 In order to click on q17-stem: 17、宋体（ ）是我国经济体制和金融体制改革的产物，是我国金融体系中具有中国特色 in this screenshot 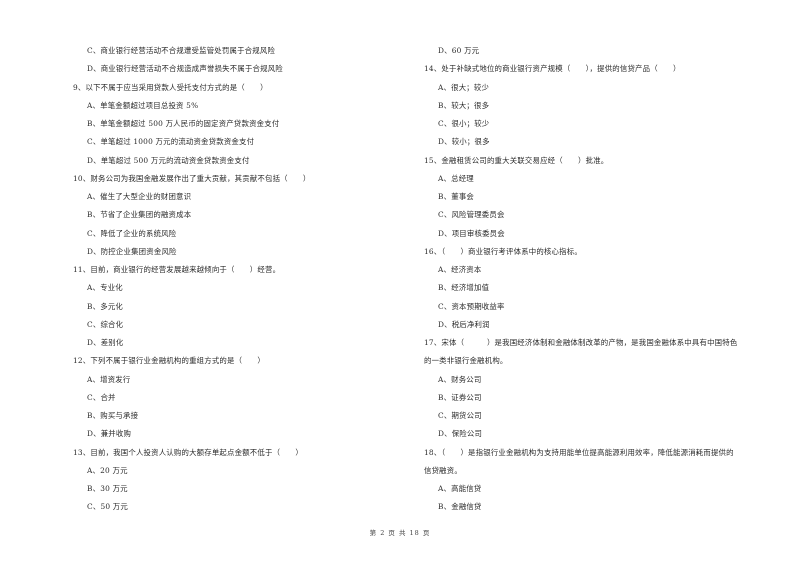, I will do `click(581, 342)`.